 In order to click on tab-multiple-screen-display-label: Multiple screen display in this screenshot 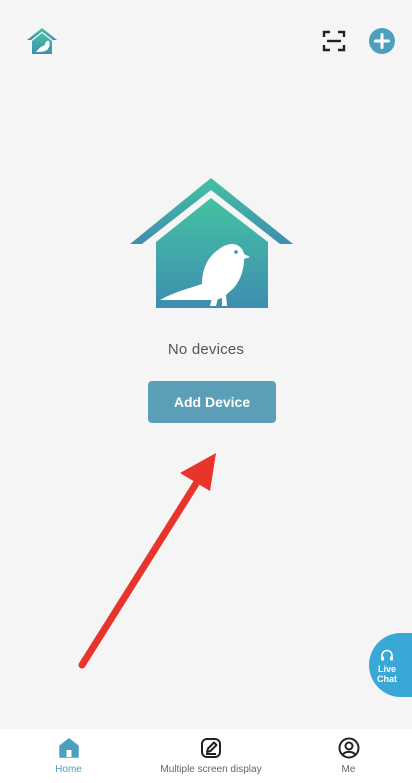, I will do `click(211, 769)`.